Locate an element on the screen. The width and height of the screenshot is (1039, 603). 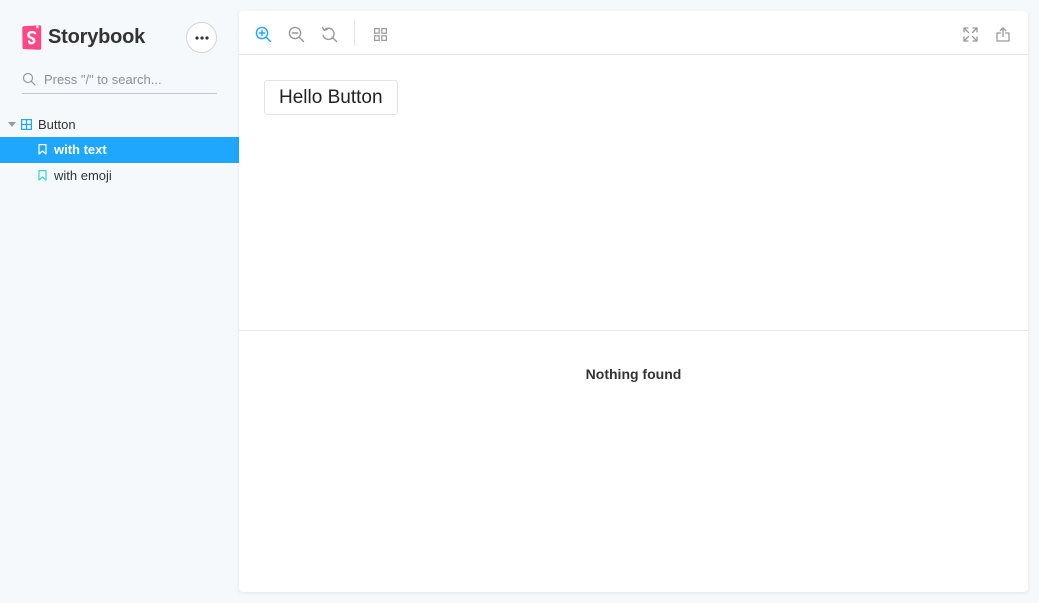
tree-item-label: with emoji is located at coordinates (83, 175).